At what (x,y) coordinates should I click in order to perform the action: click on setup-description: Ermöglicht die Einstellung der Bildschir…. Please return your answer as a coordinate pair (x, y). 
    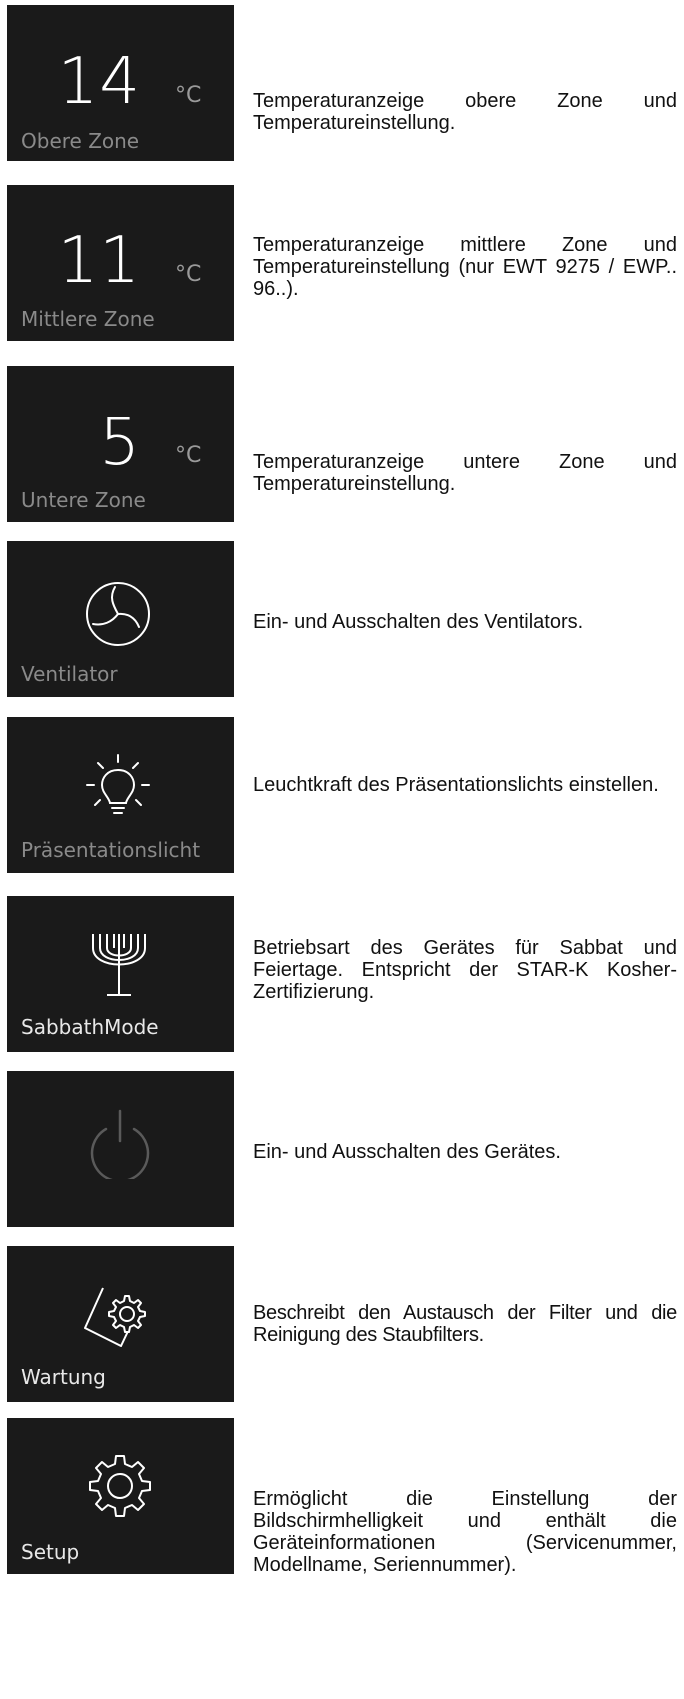
    Looking at the image, I should click on (465, 1532).